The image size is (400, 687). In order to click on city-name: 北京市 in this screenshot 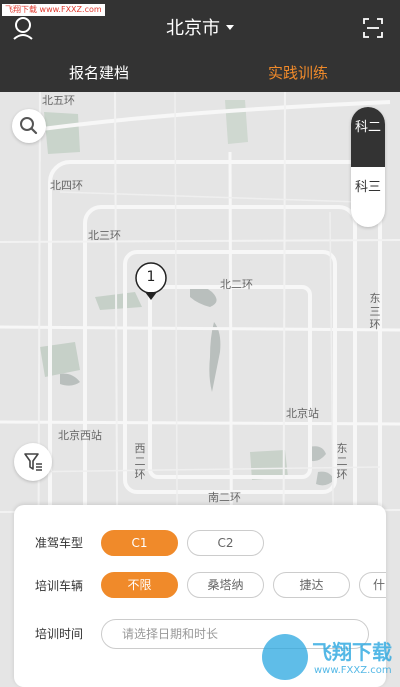, I will do `click(193, 28)`.